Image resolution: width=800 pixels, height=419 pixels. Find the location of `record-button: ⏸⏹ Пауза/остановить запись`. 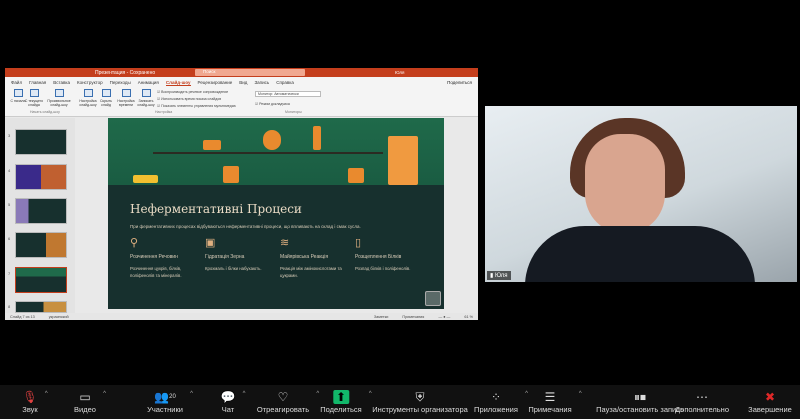

record-button: ⏸⏹ Пауза/остановить запись is located at coordinates (640, 401).